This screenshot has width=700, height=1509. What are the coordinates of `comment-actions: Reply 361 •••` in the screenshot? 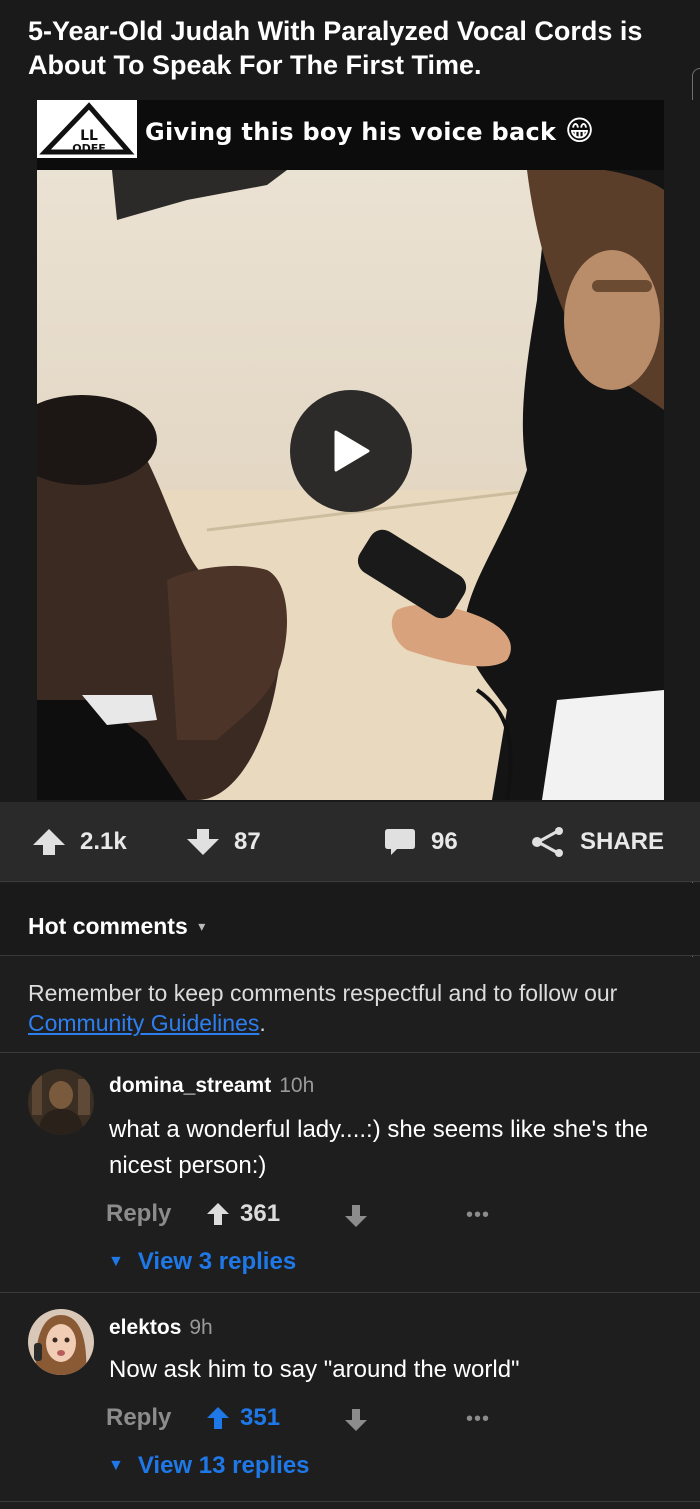 It's located at (316, 1216).